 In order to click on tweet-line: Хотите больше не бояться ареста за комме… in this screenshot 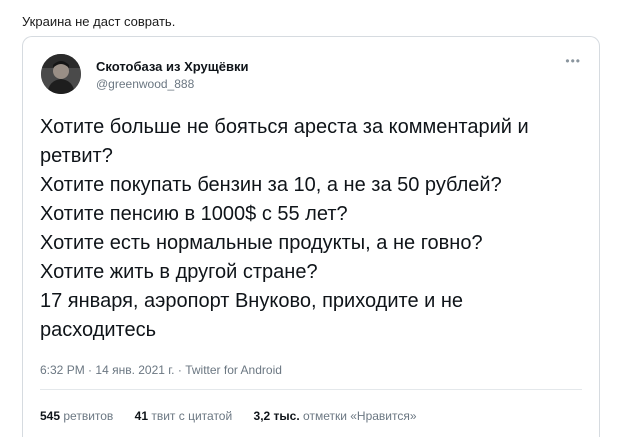, I will do `click(284, 127)`.